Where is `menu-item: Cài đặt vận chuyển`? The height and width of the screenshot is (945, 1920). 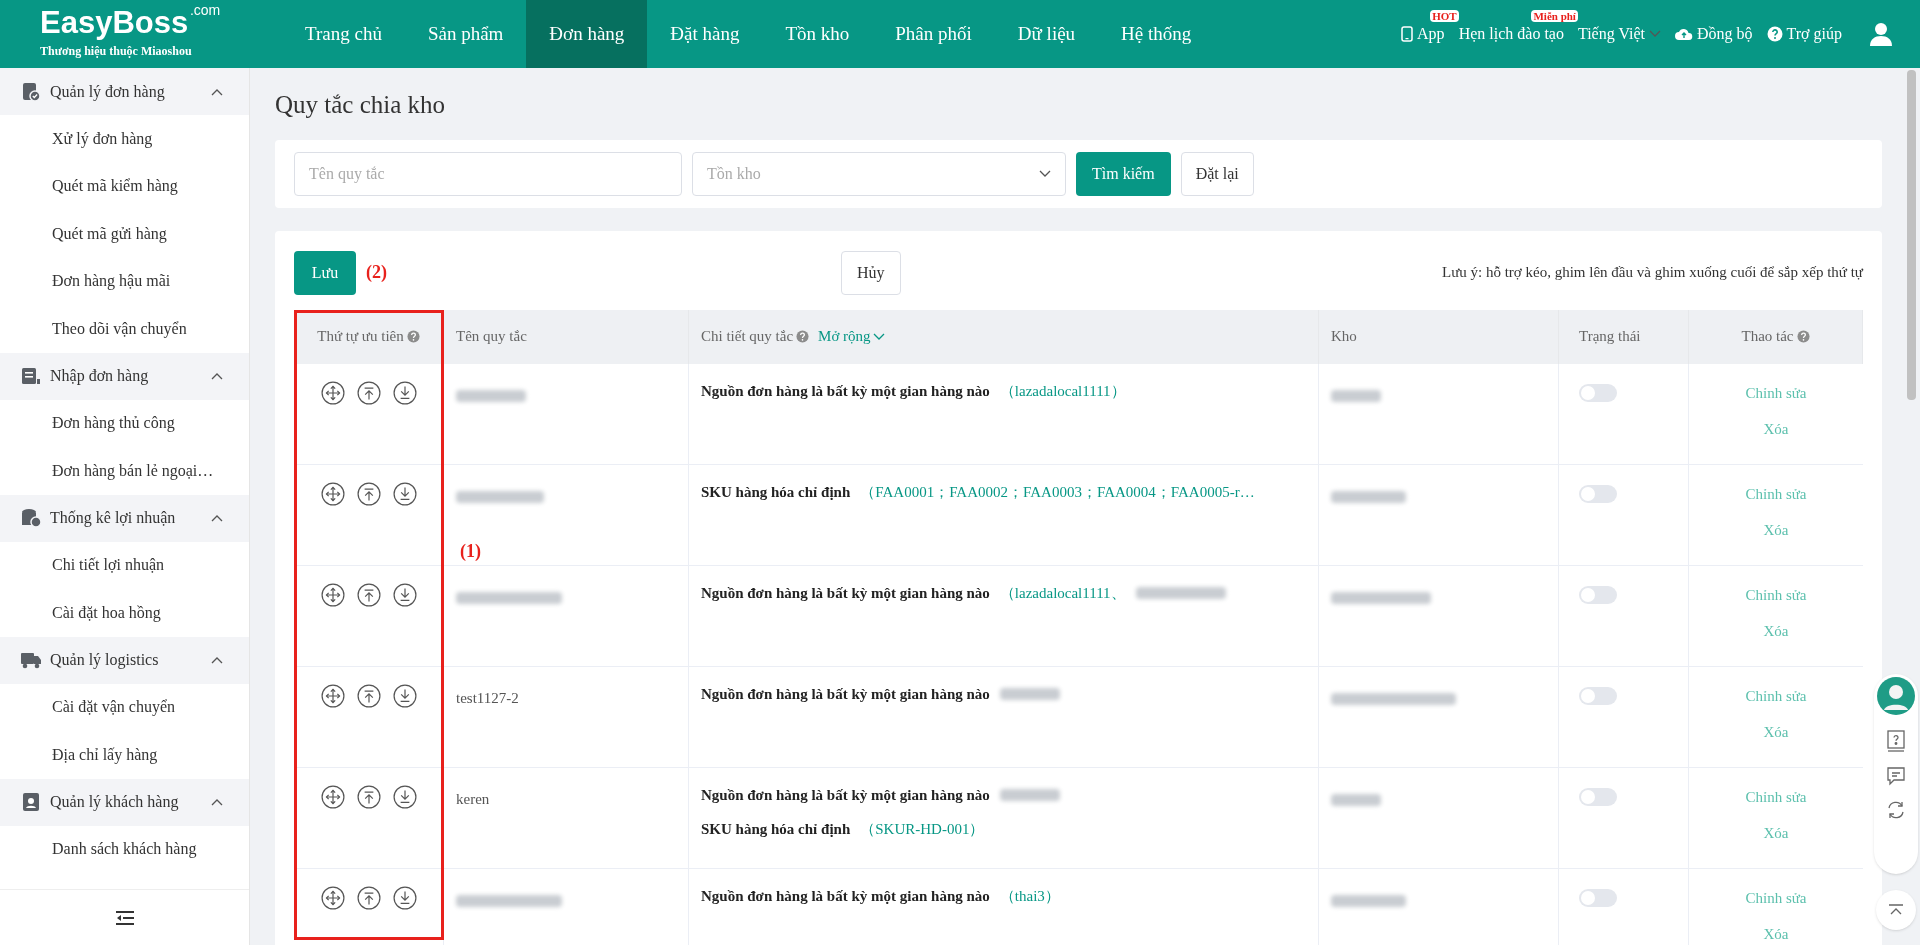 menu-item: Cài đặt vận chuyển is located at coordinates (124, 707).